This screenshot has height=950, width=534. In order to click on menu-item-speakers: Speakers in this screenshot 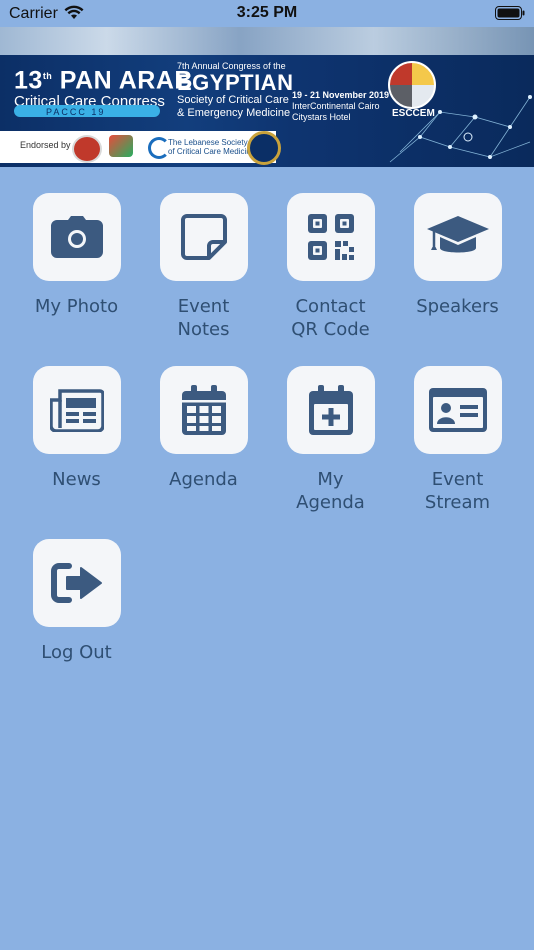, I will do `click(457, 255)`.